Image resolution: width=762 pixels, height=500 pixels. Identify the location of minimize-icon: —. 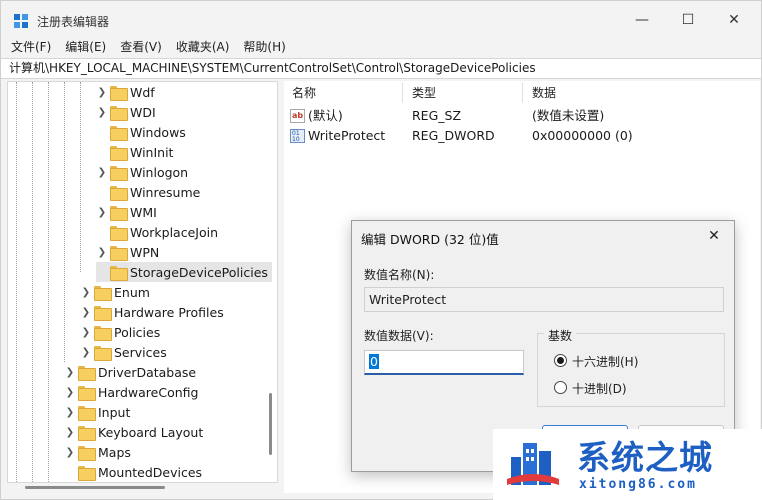
(642, 20).